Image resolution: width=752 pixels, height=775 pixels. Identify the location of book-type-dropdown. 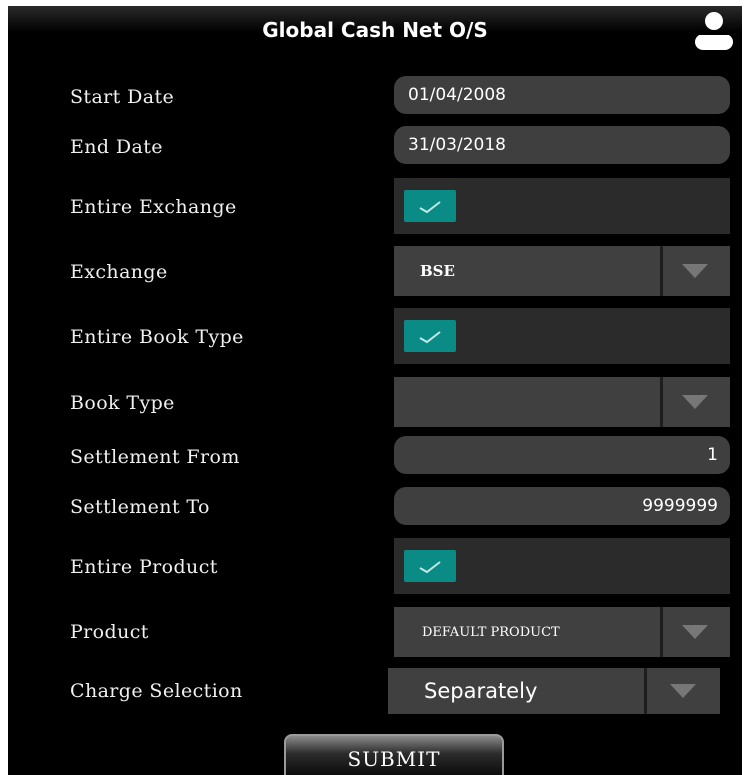
(562, 402).